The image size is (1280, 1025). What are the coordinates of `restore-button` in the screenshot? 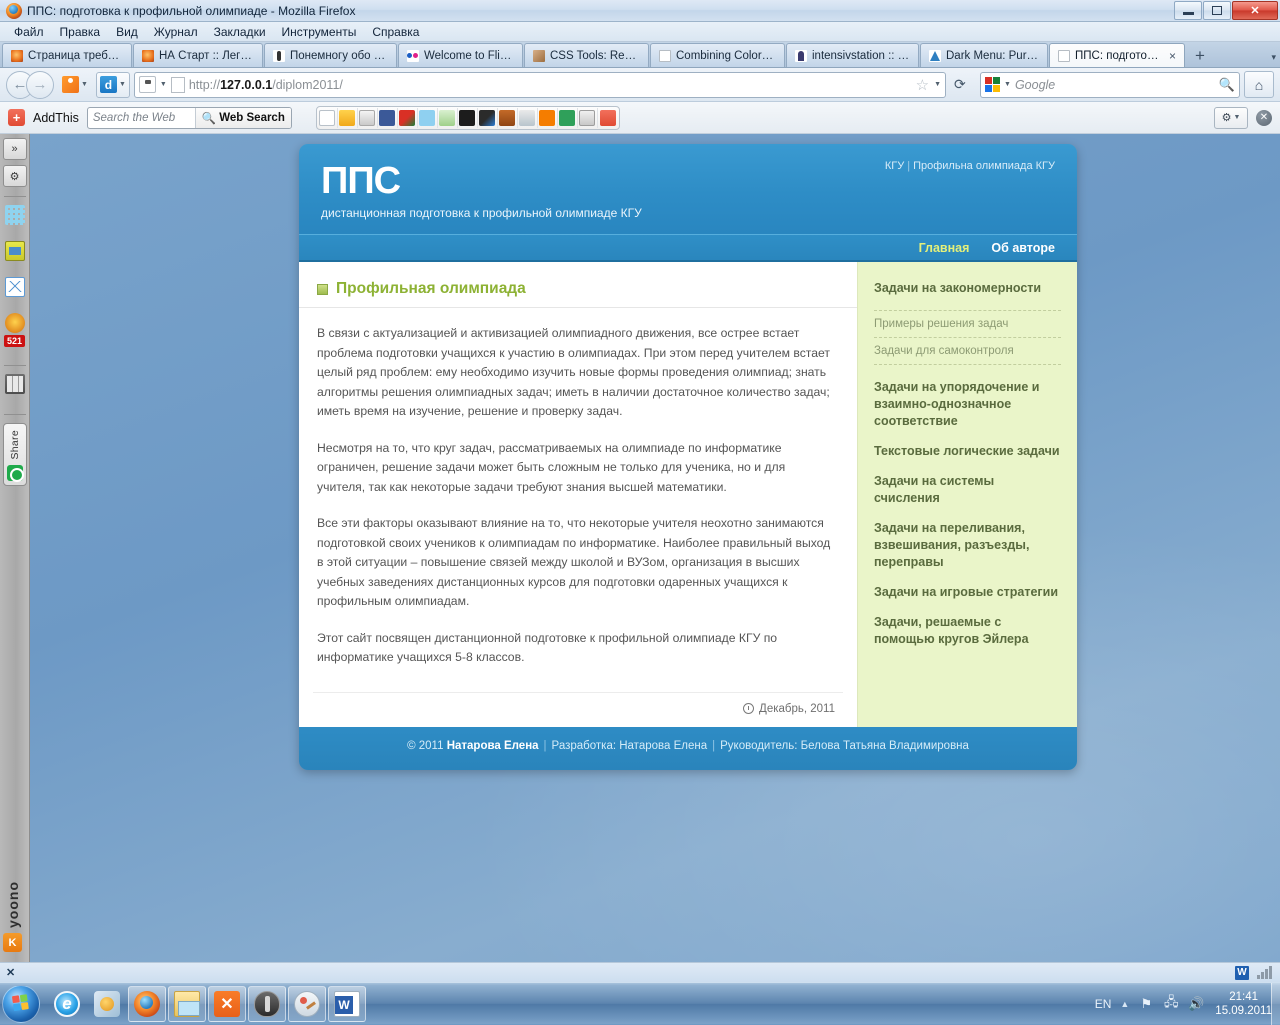 It's located at (1217, 10).